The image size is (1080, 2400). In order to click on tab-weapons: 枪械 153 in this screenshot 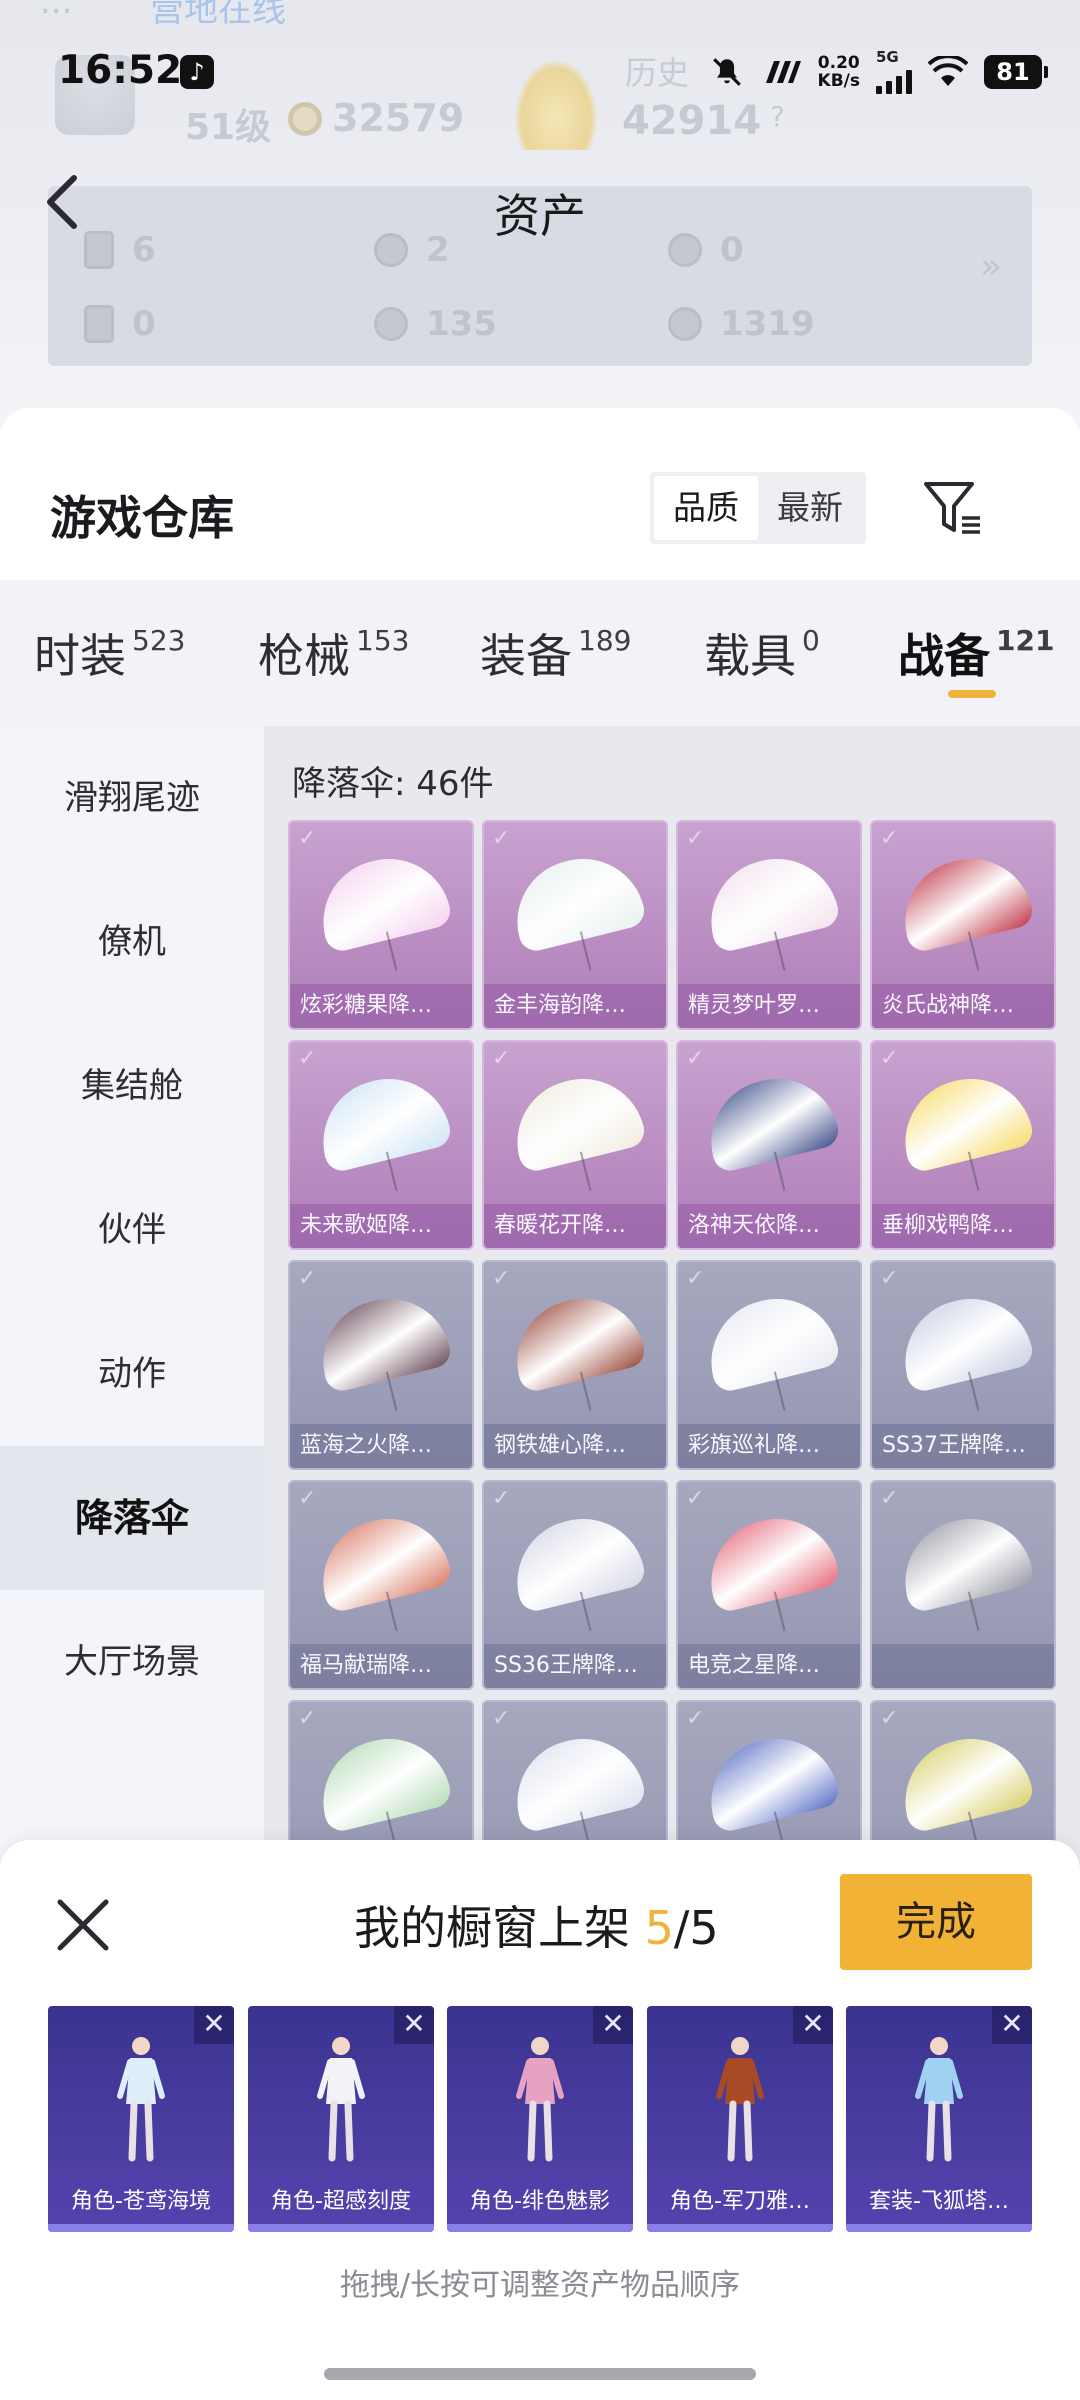, I will do `click(333, 653)`.